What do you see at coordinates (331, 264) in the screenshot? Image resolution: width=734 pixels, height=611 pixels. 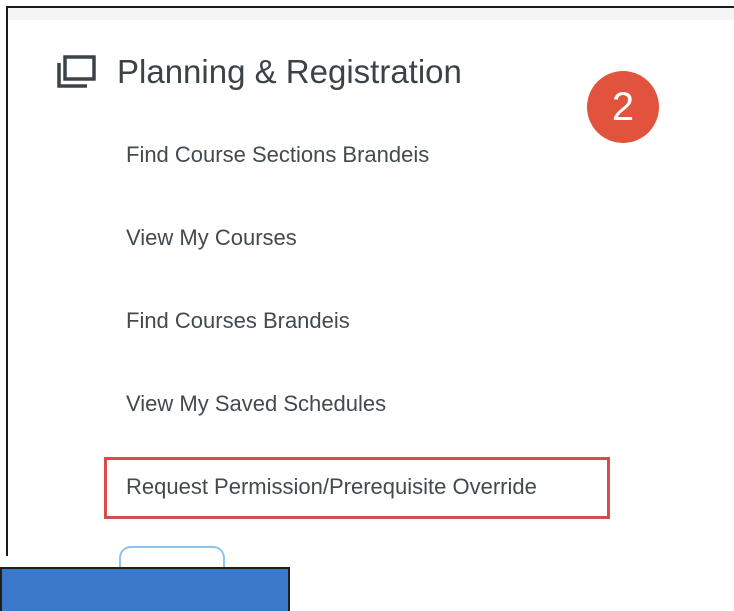 I see `menu-item-view-my-courses: View My Courses` at bounding box center [331, 264].